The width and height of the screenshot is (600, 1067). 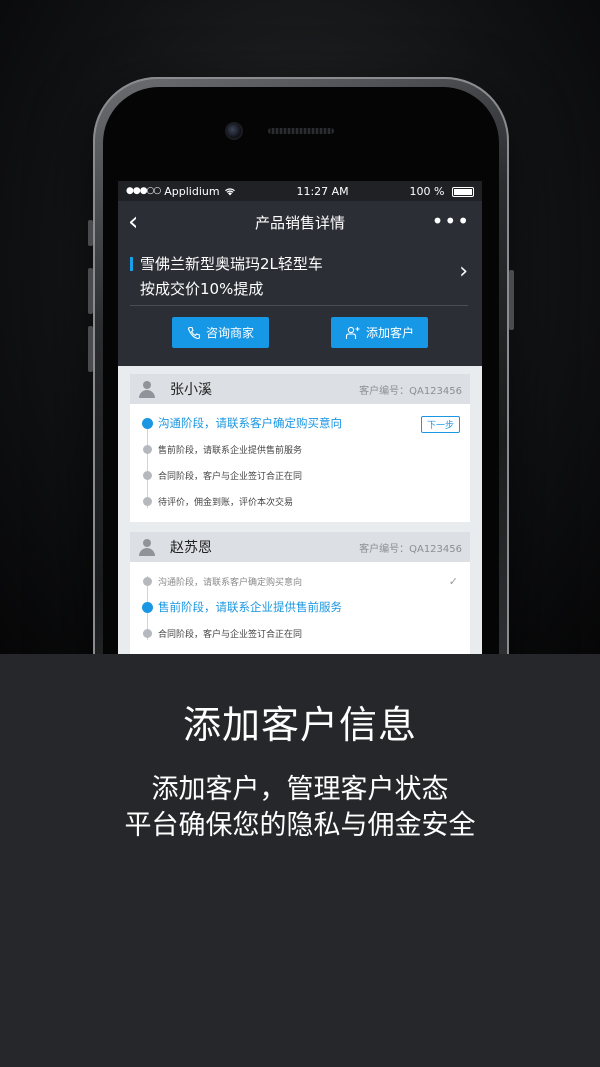 I want to click on check-icon: ✓, so click(x=453, y=581).